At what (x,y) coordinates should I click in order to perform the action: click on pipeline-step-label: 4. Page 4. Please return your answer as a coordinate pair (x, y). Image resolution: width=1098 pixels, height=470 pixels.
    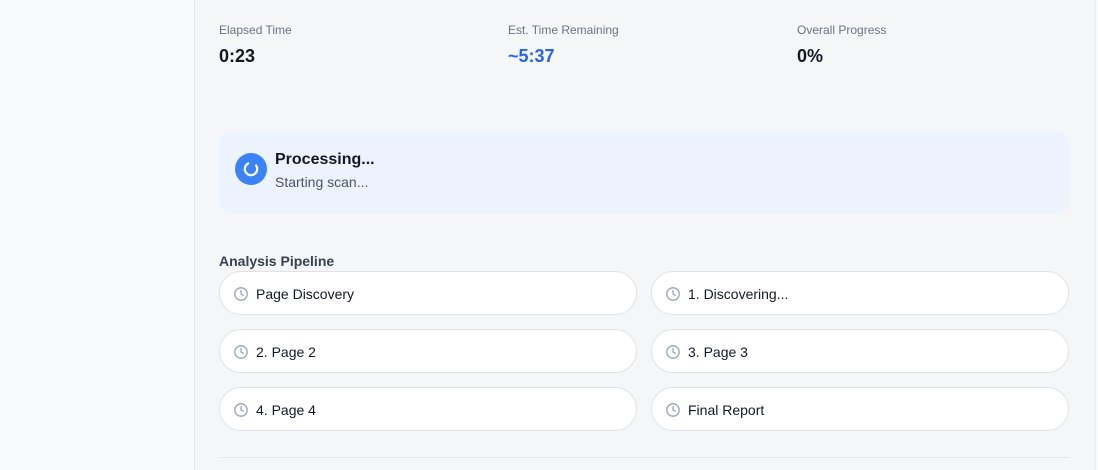
    Looking at the image, I should click on (286, 410).